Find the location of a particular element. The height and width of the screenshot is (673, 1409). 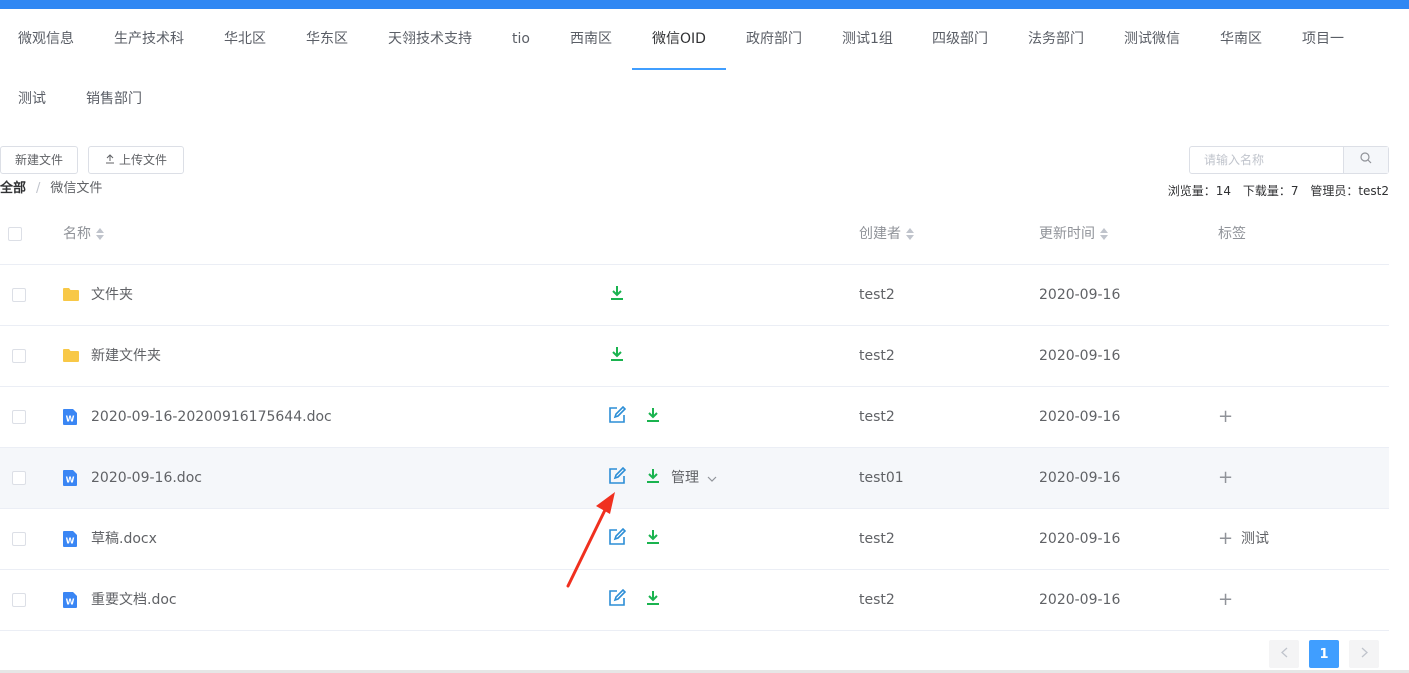

top-header-bar is located at coordinates (704, 4).